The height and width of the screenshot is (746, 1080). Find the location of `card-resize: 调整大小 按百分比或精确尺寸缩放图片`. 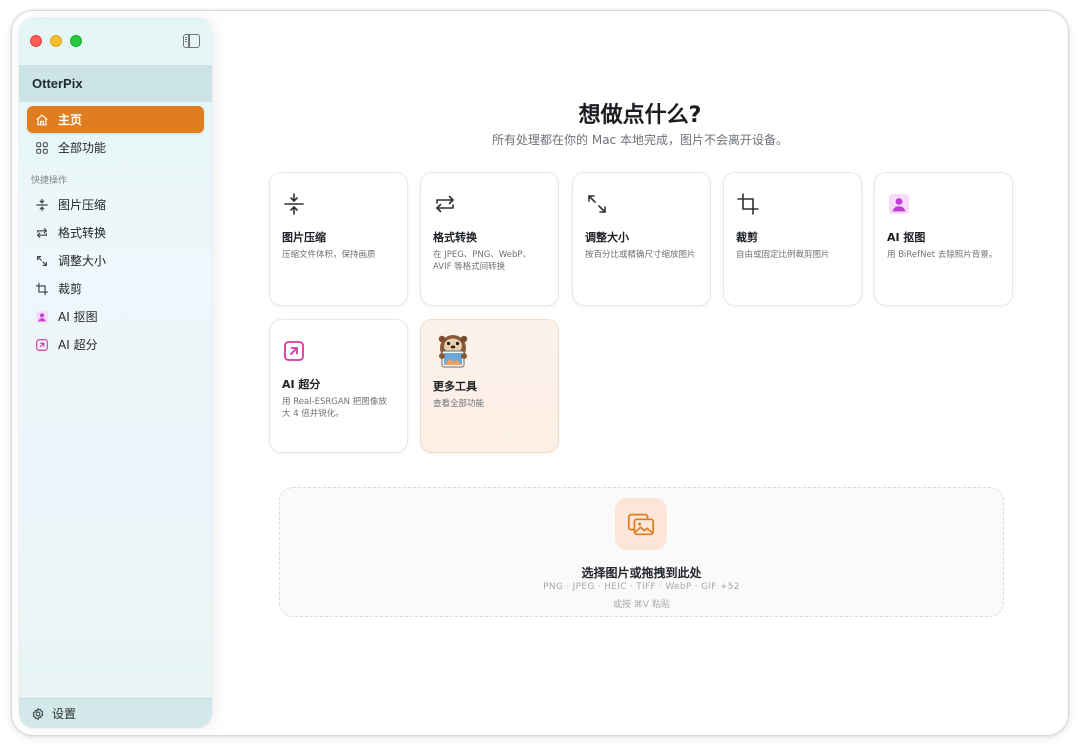

card-resize: 调整大小 按百分比或精确尺寸缩放图片 is located at coordinates (641, 239).